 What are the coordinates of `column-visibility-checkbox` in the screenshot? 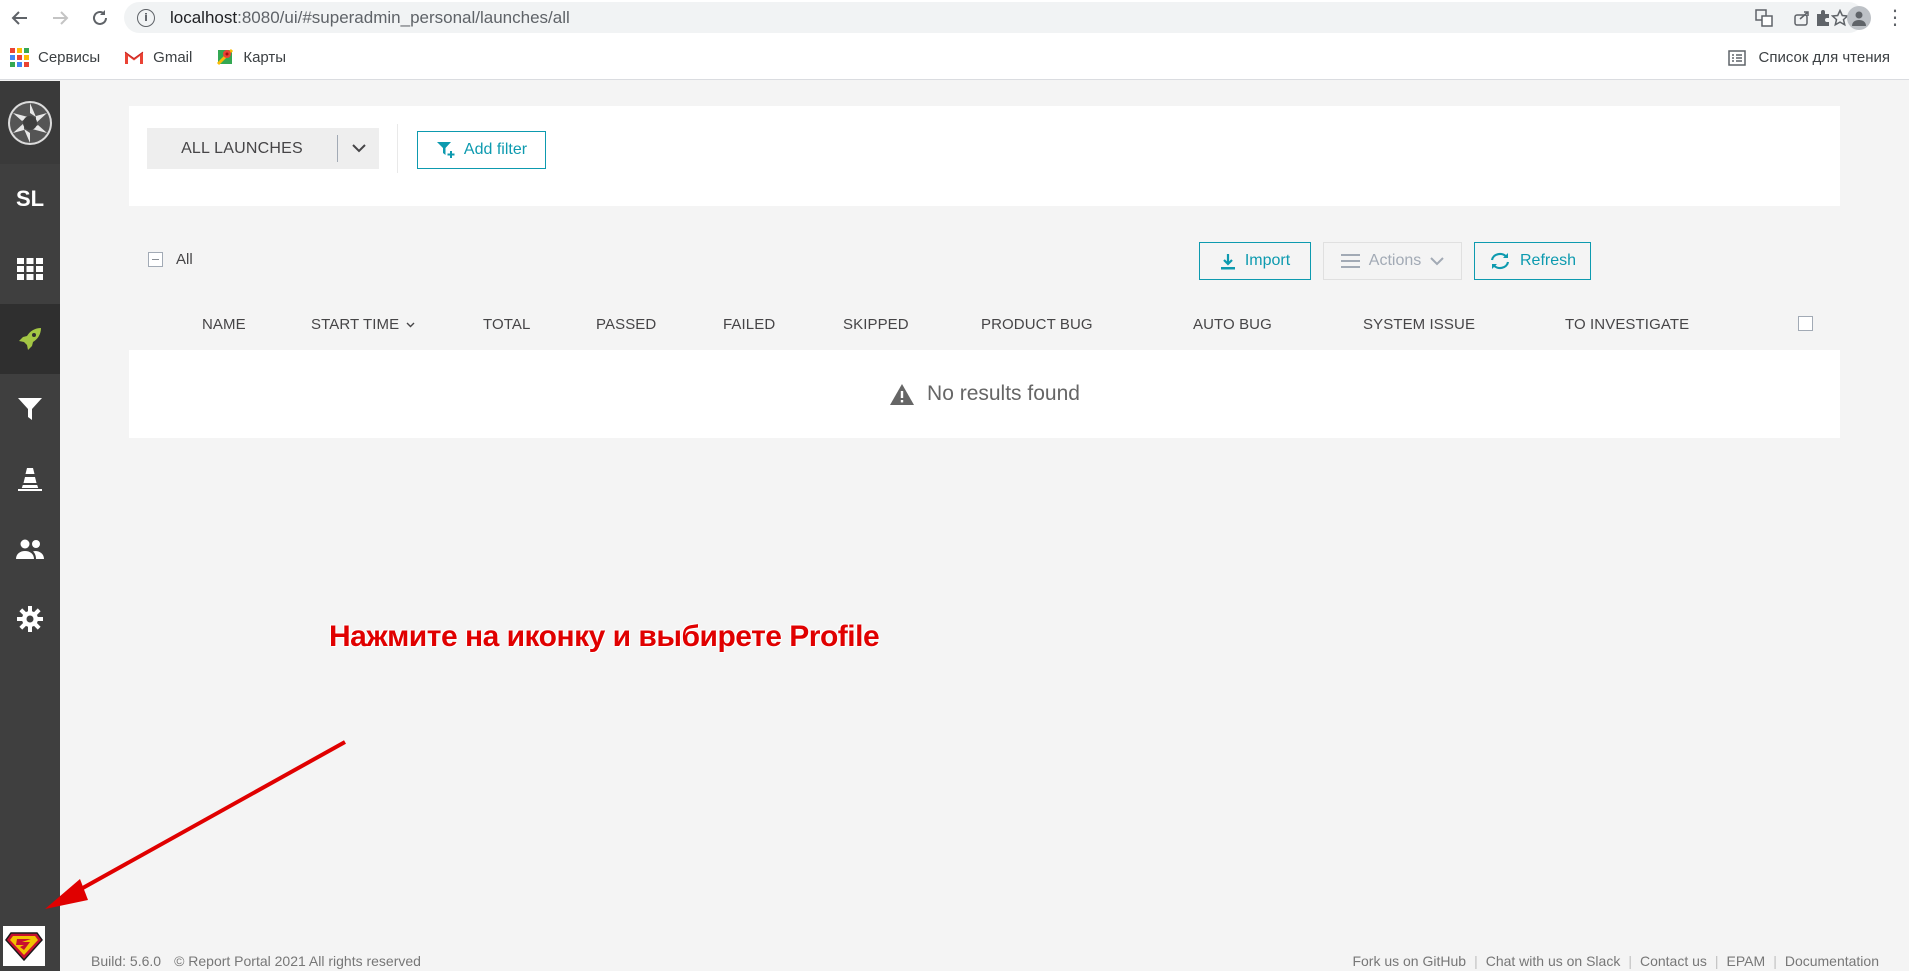 It's located at (1805, 323).